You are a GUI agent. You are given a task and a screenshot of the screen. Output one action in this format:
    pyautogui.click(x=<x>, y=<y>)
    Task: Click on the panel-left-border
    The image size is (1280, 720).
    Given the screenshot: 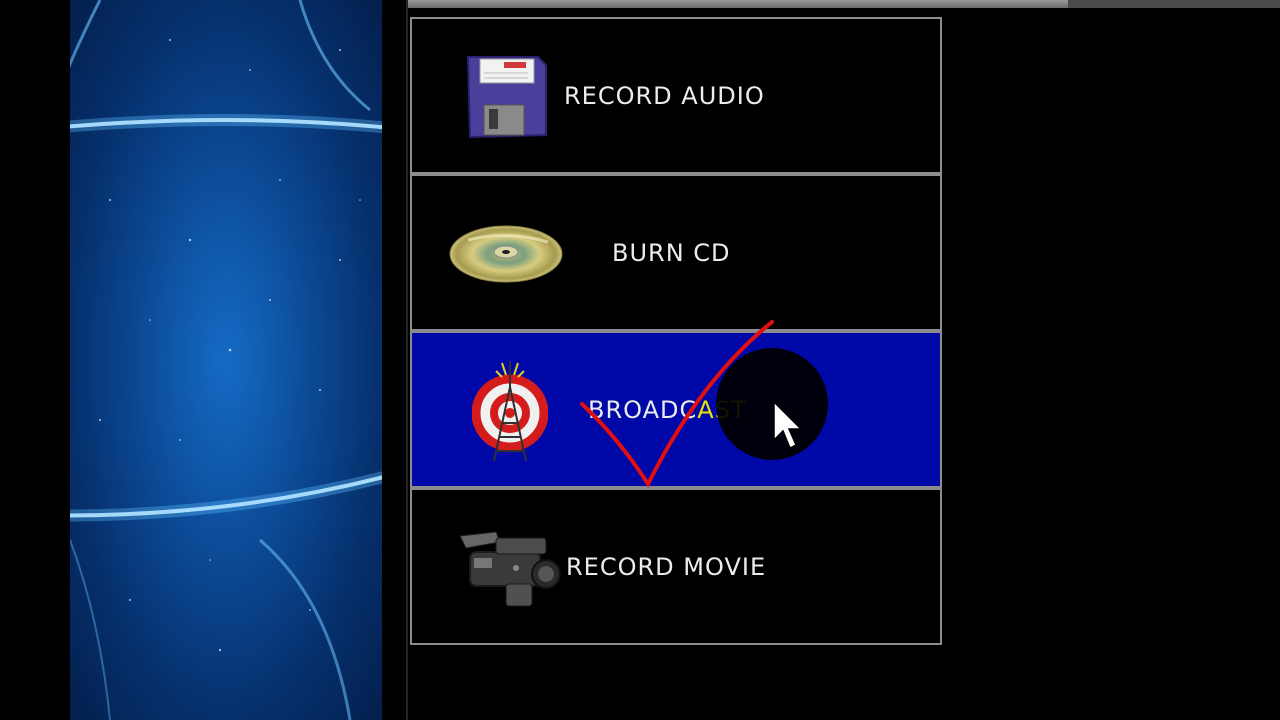 What is the action you would take?
    pyautogui.click(x=407, y=360)
    